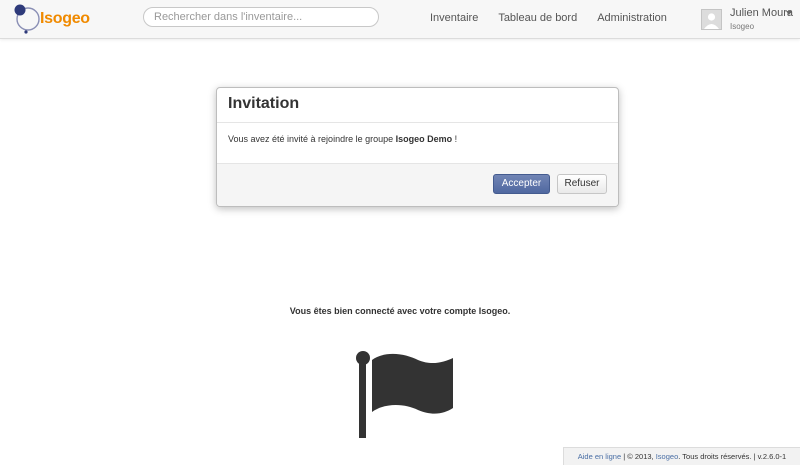 This screenshot has width=800, height=465. Describe the element at coordinates (521, 184) in the screenshot. I see `accept-button: Accepter` at that location.